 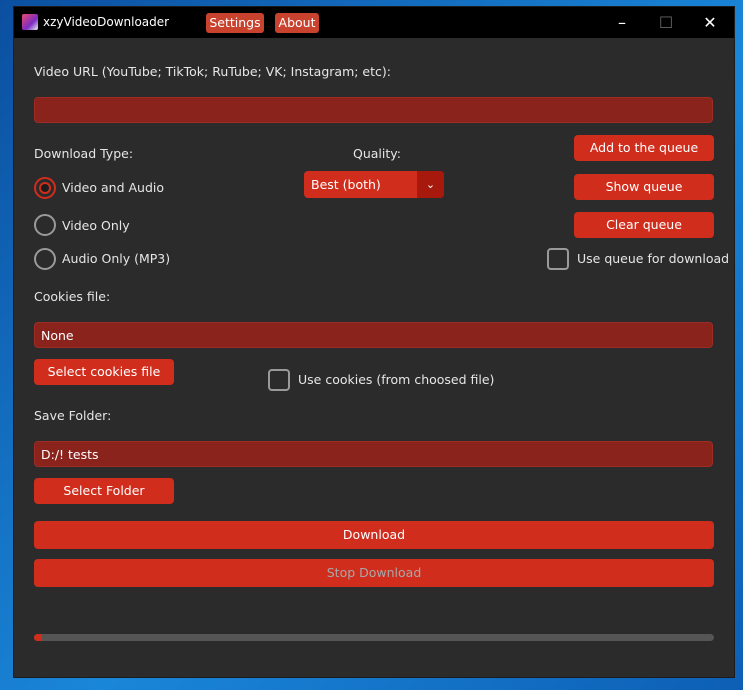 I want to click on cookies-label: Cookies file:, so click(x=72, y=296).